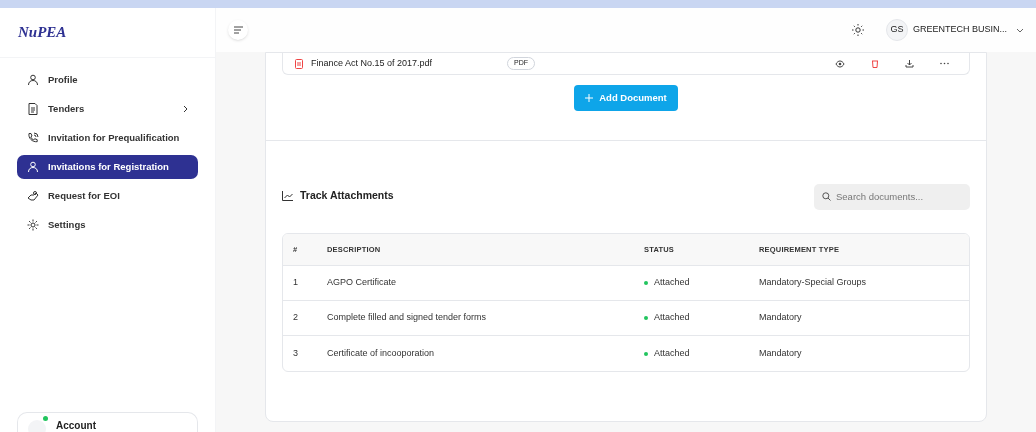 This screenshot has width=1036, height=432. Describe the element at coordinates (299, 63) in the screenshot. I see `file-icon` at that location.